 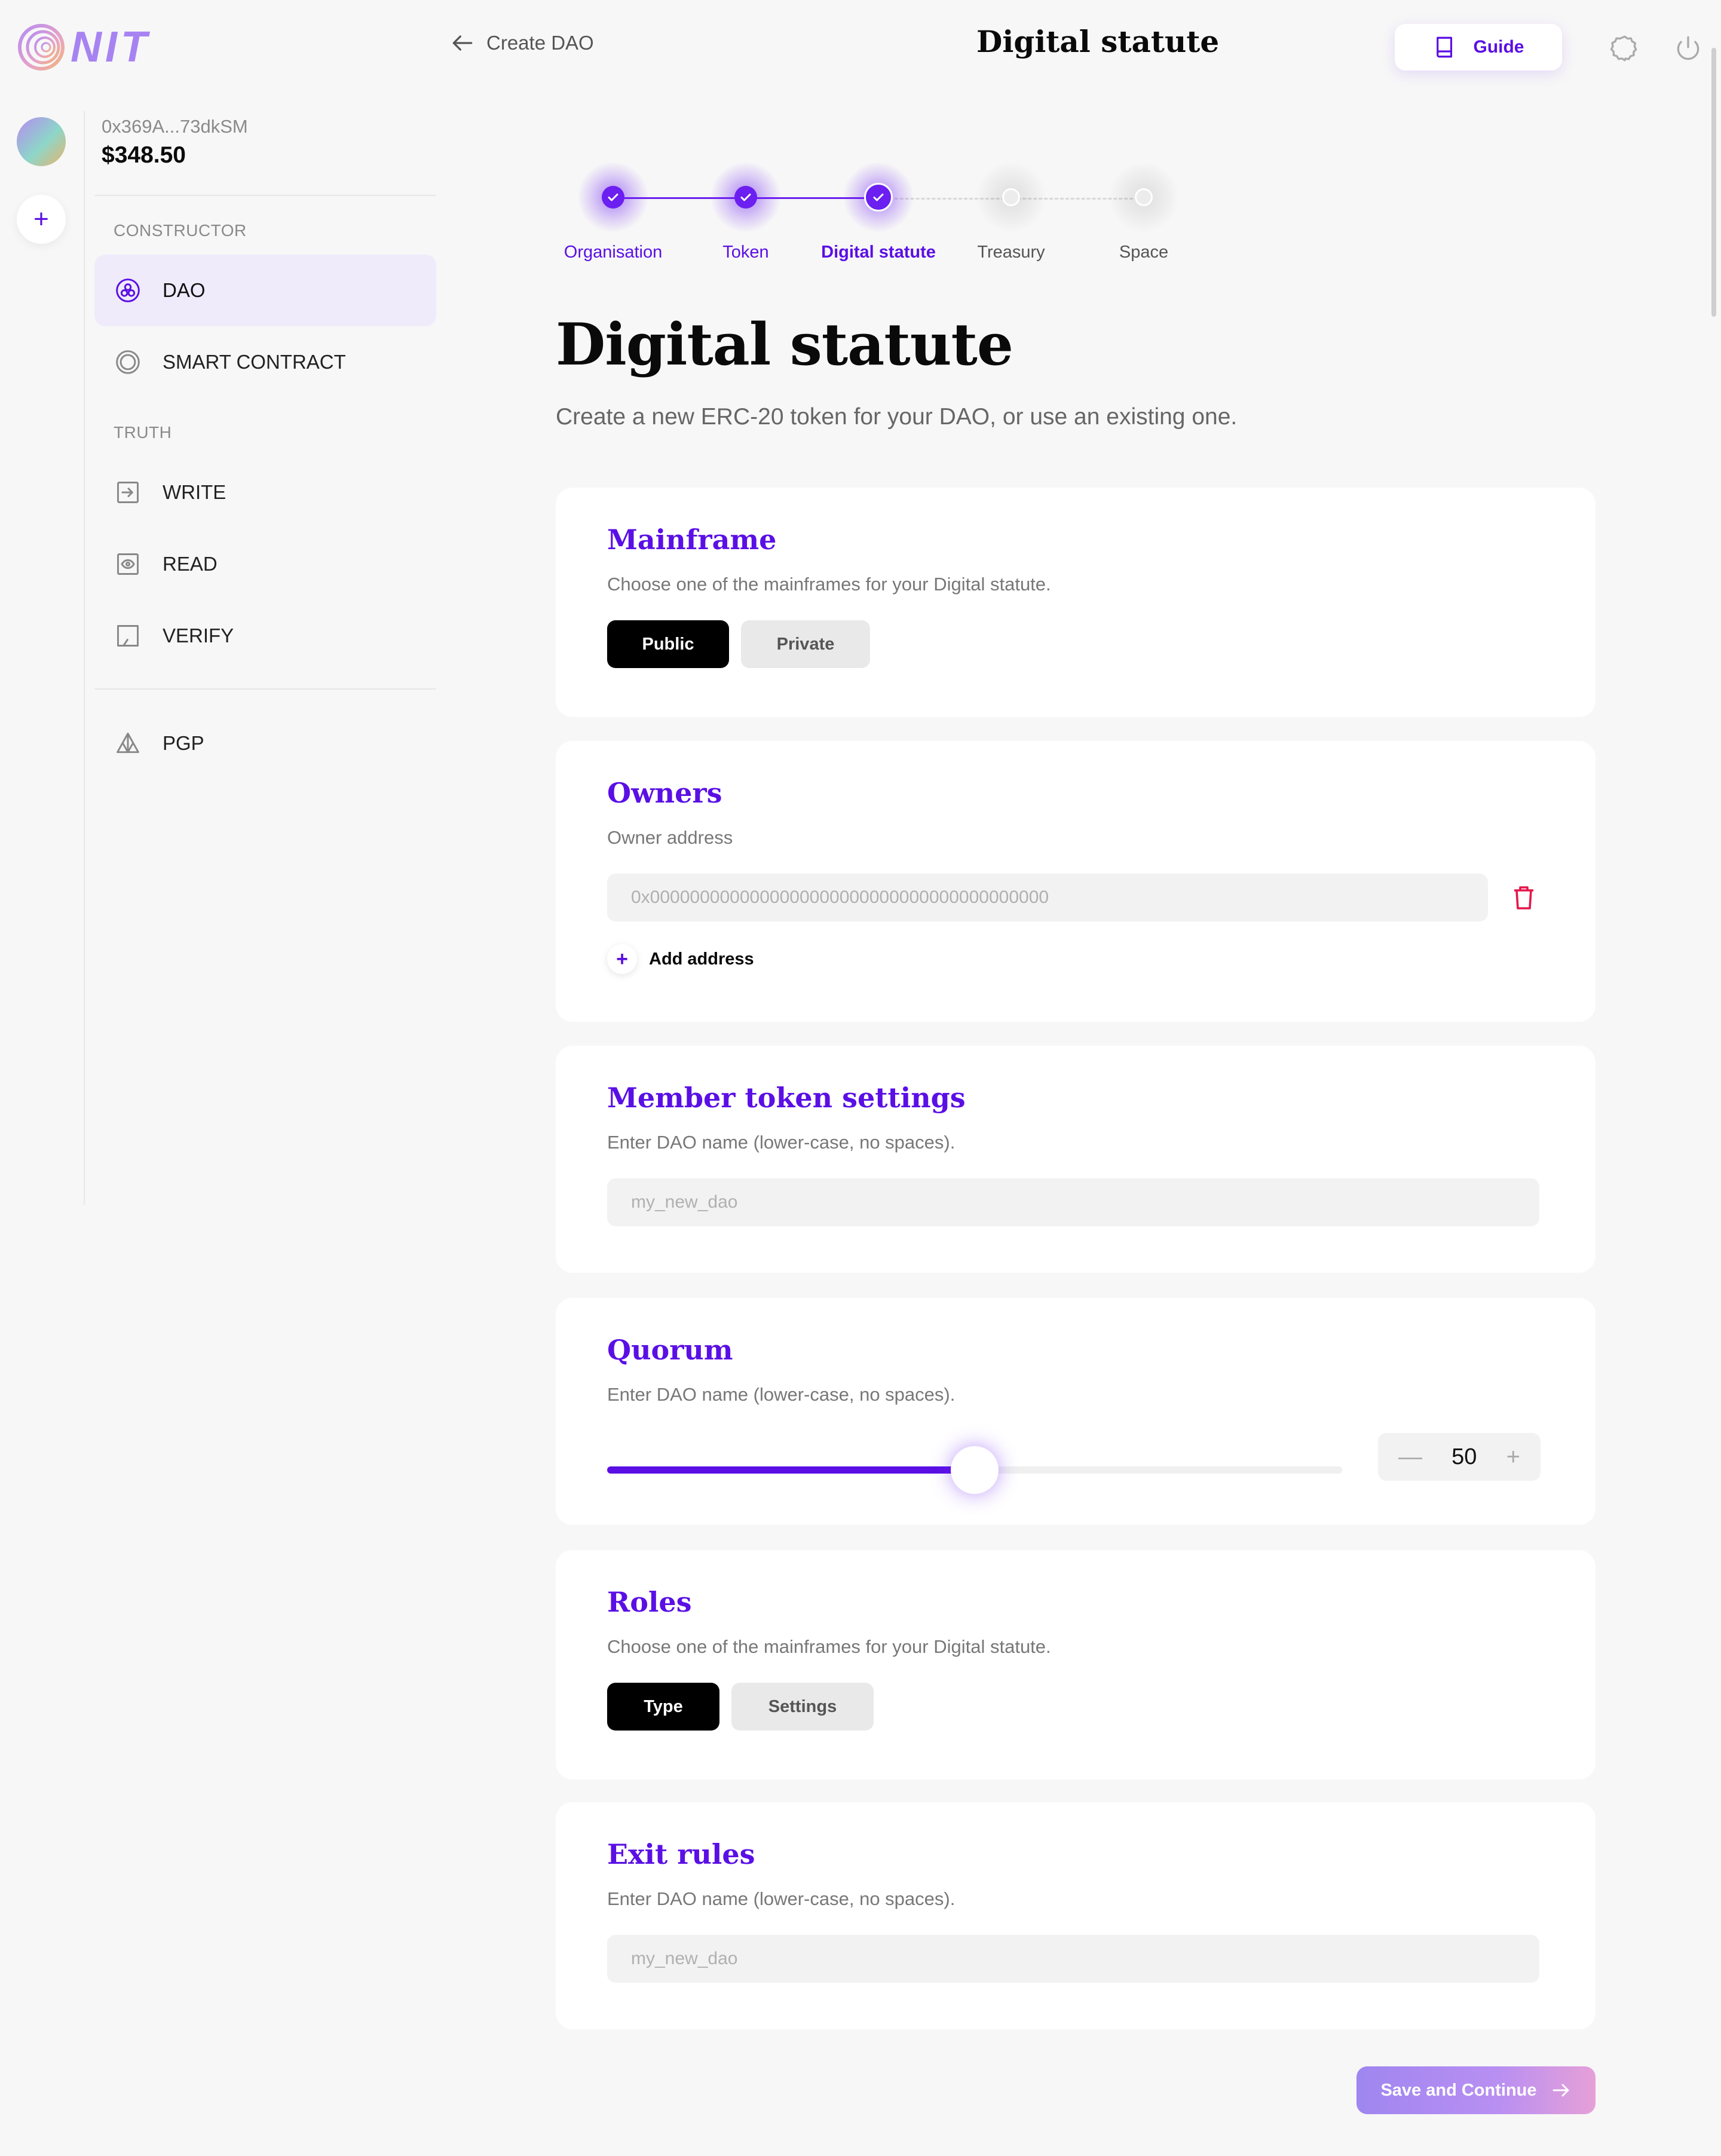 What do you see at coordinates (41, 141) in the screenshot?
I see `account-avatar` at bounding box center [41, 141].